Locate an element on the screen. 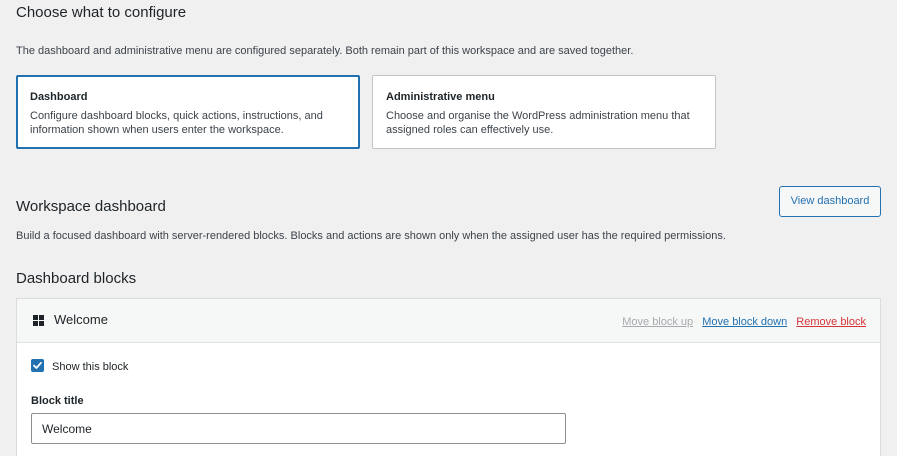 This screenshot has height=456, width=897. move-block-down-link: Move block down is located at coordinates (744, 322).